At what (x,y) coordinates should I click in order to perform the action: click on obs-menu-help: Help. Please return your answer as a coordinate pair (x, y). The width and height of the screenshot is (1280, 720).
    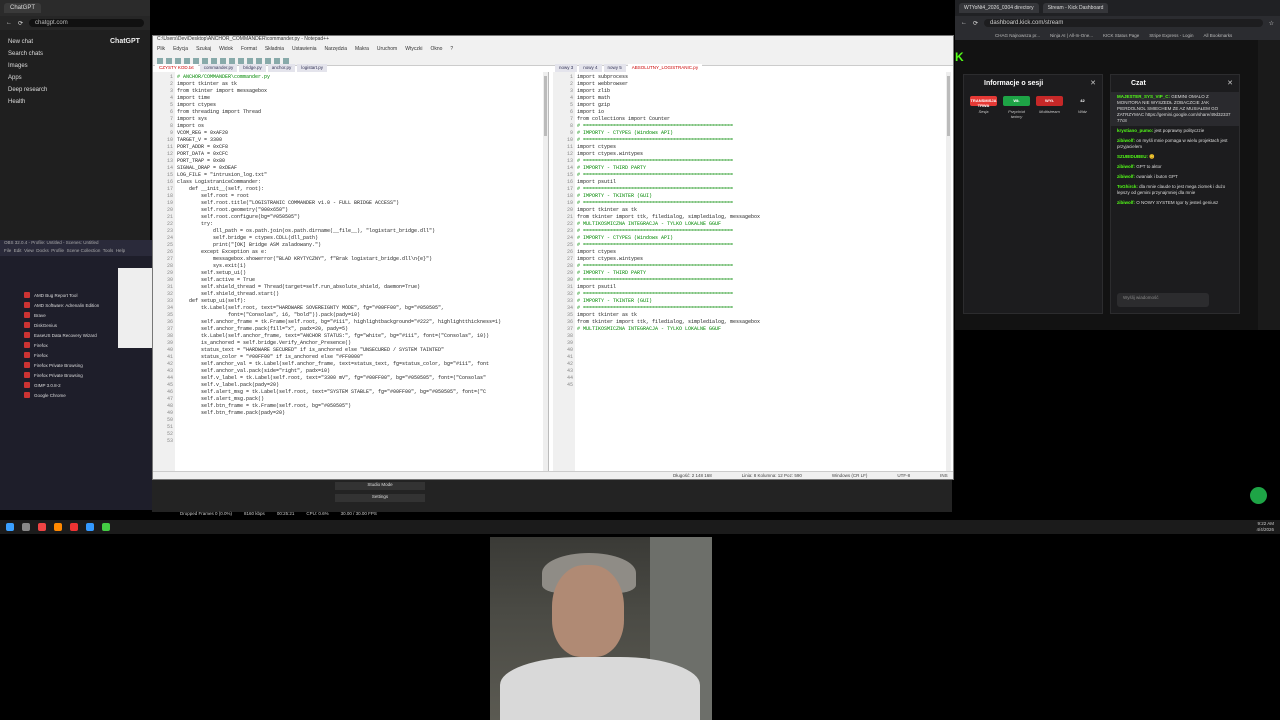
    Looking at the image, I should click on (120, 250).